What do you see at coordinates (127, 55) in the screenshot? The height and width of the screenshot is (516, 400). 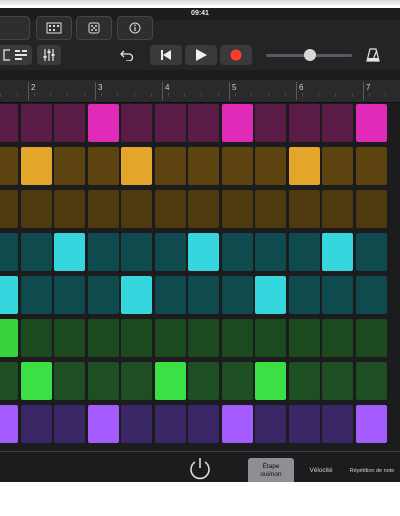 I see `undo-button` at bounding box center [127, 55].